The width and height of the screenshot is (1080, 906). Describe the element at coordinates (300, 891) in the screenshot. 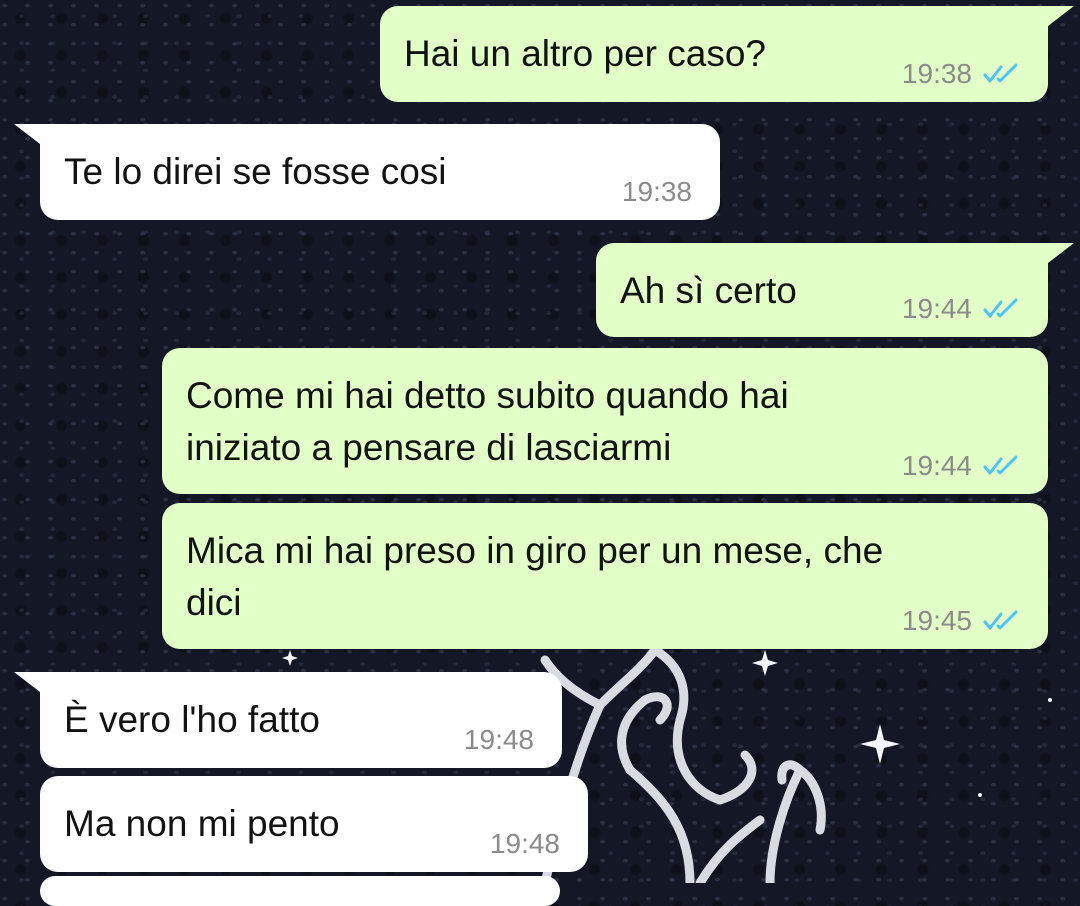

I see `message-bubble-partial` at that location.